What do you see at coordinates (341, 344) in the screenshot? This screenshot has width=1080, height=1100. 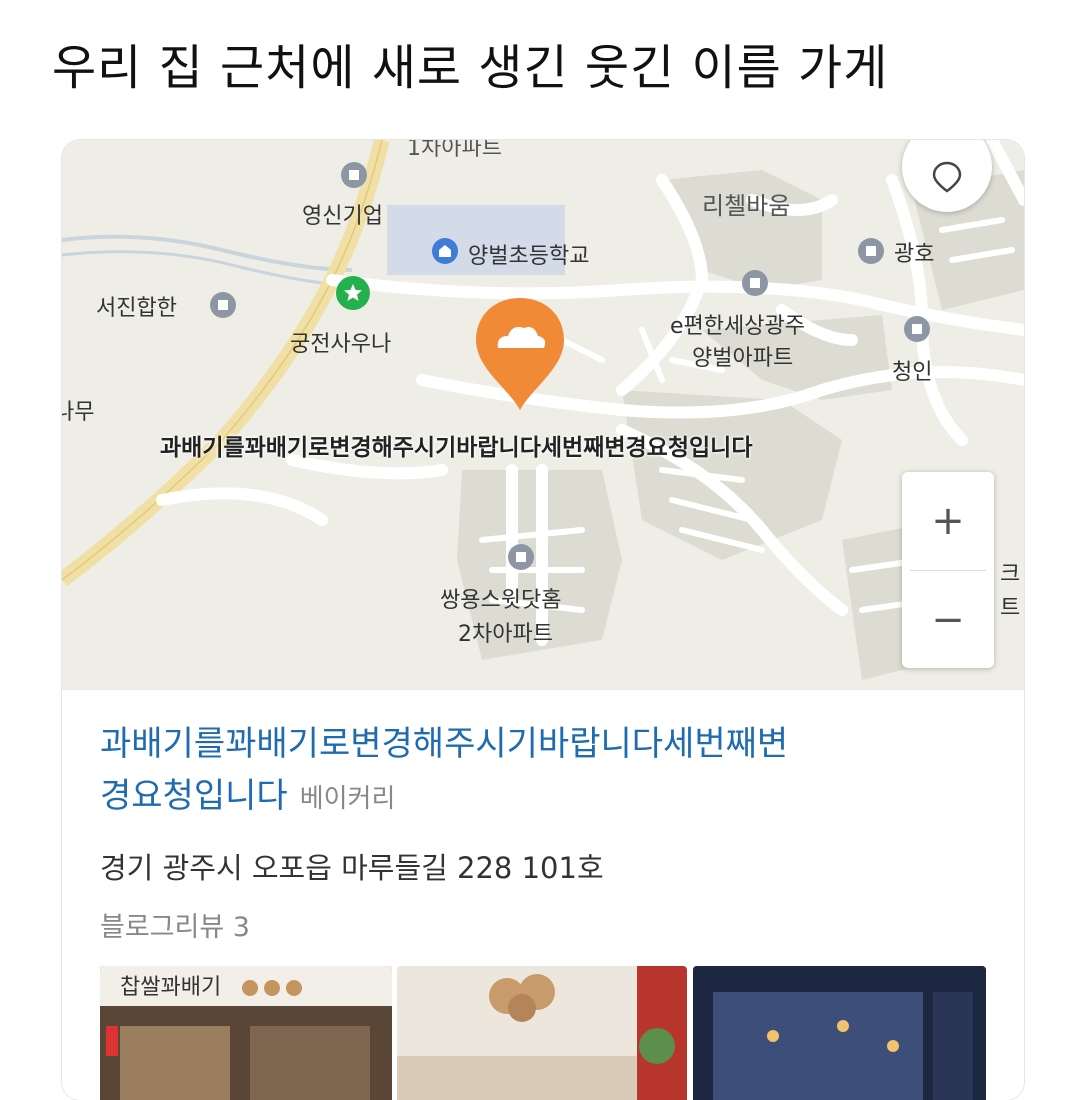 I see `map-label-sauna: 궁전사우나` at bounding box center [341, 344].